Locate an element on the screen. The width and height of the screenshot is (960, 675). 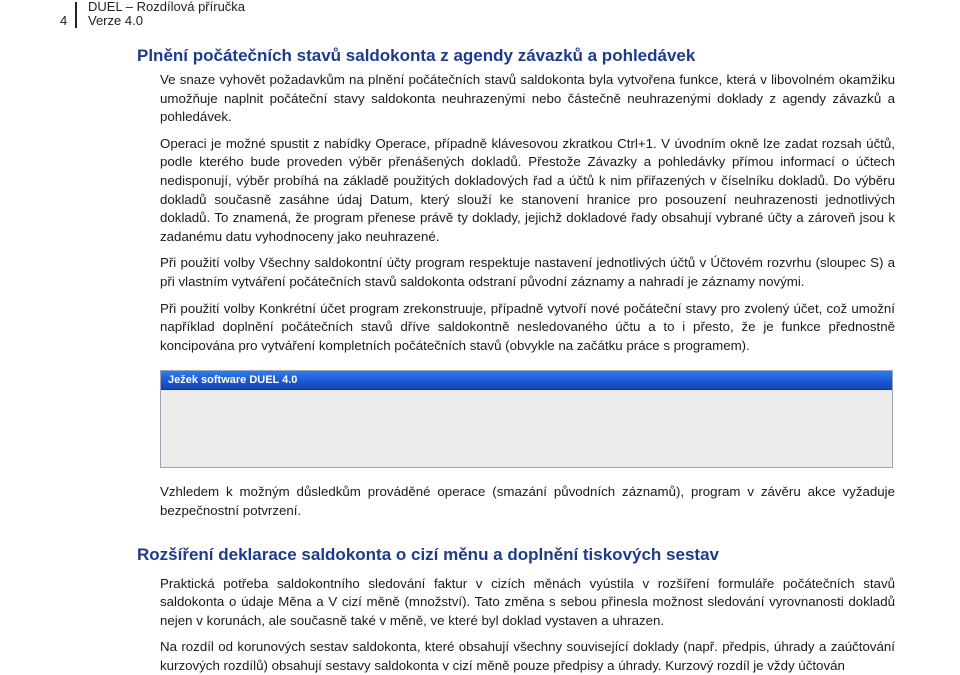
application-window-screenshot: Ježek software DUEL 4.0 is located at coordinates (526, 419).